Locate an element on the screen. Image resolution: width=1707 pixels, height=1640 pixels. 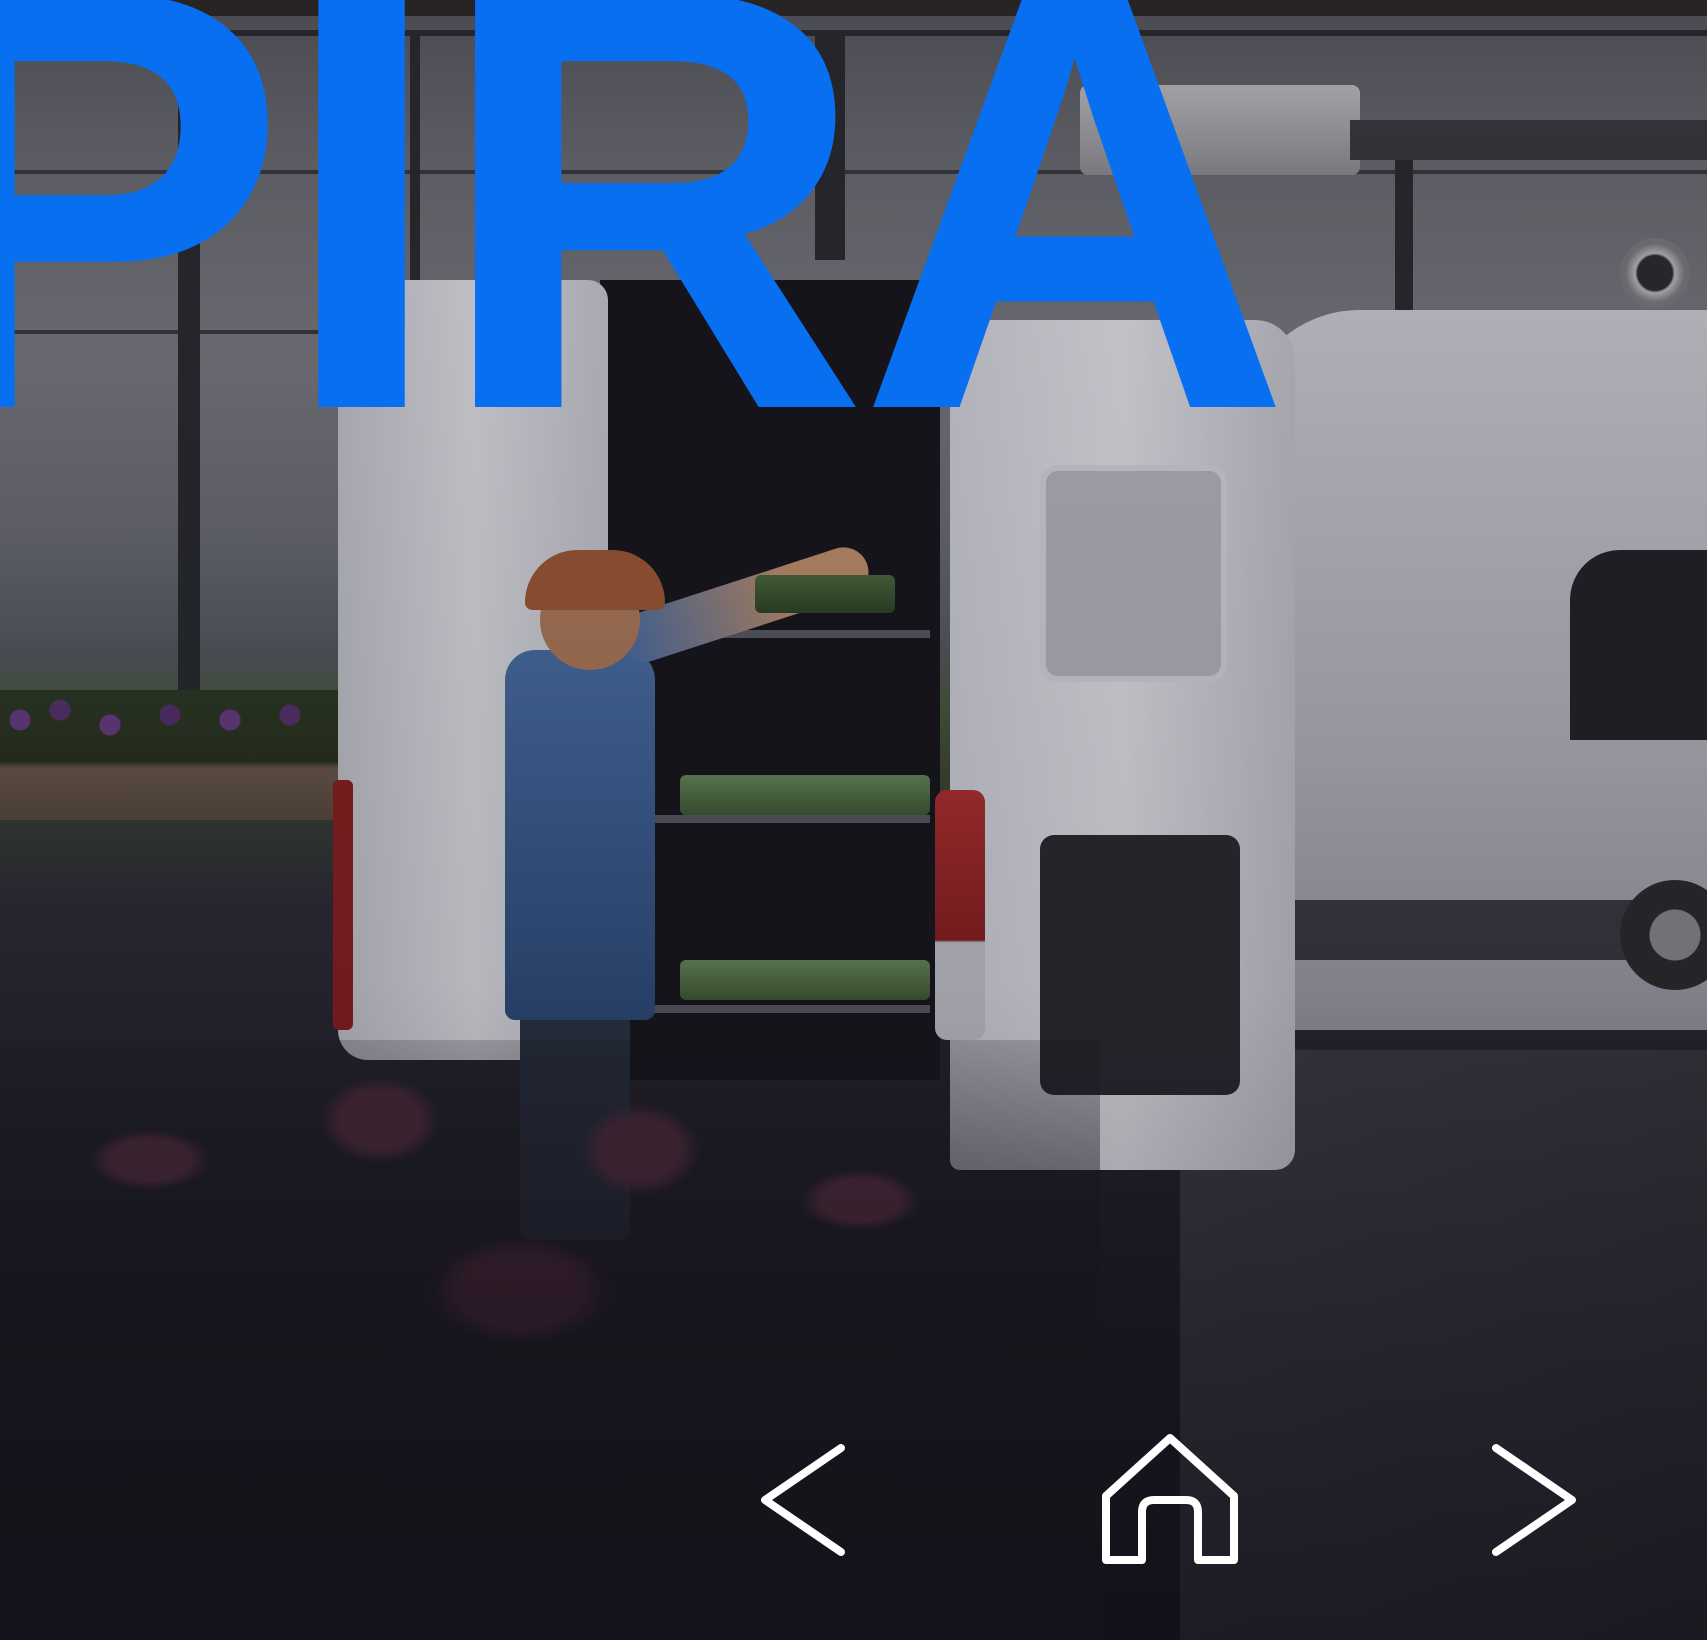
home-button is located at coordinates (1170, 1500).